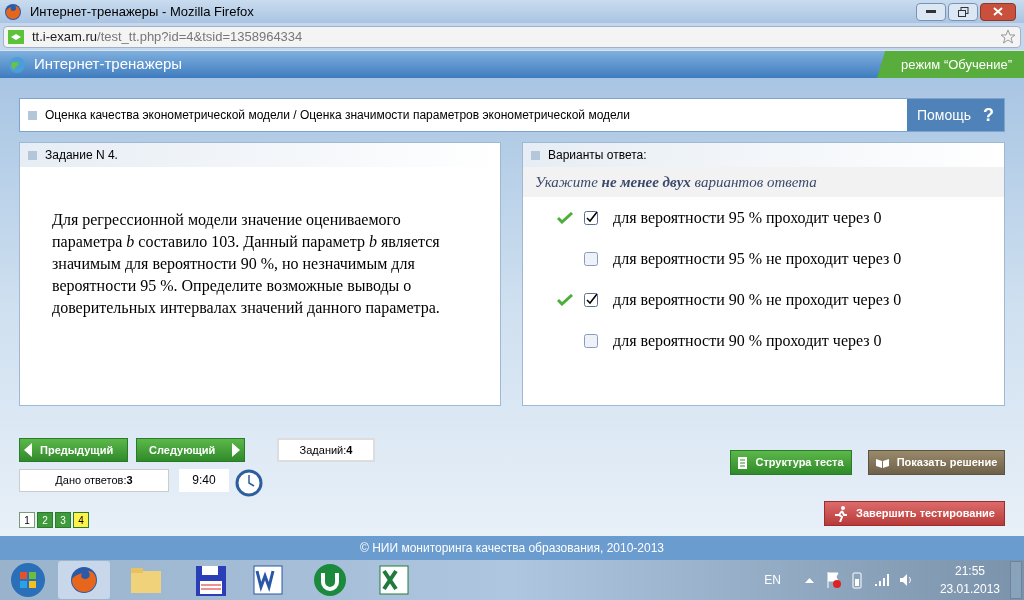 This screenshot has height=600, width=1024. Describe the element at coordinates (28, 450) in the screenshot. I see `left-arrow-icon` at that location.